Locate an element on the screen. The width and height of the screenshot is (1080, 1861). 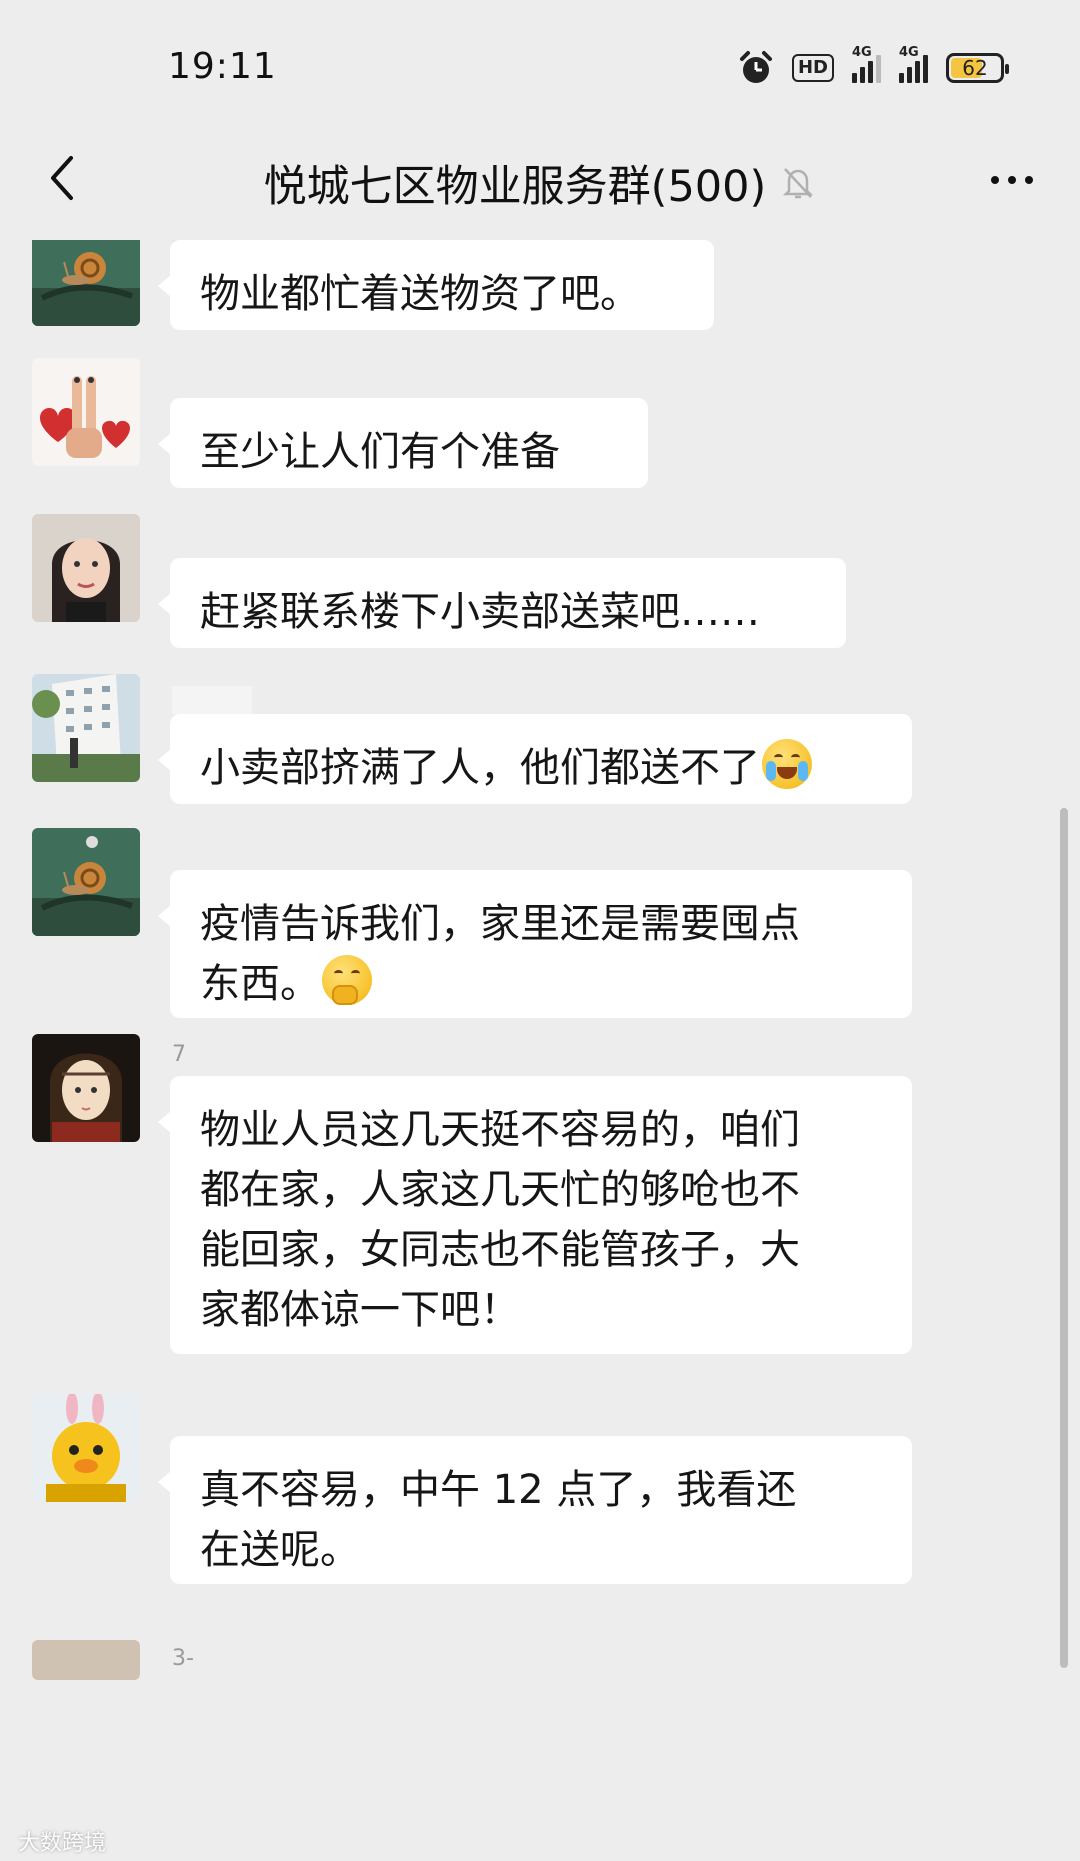
nav-title-group: 悦城七区物业服务群(500) is located at coordinates (540, 183).